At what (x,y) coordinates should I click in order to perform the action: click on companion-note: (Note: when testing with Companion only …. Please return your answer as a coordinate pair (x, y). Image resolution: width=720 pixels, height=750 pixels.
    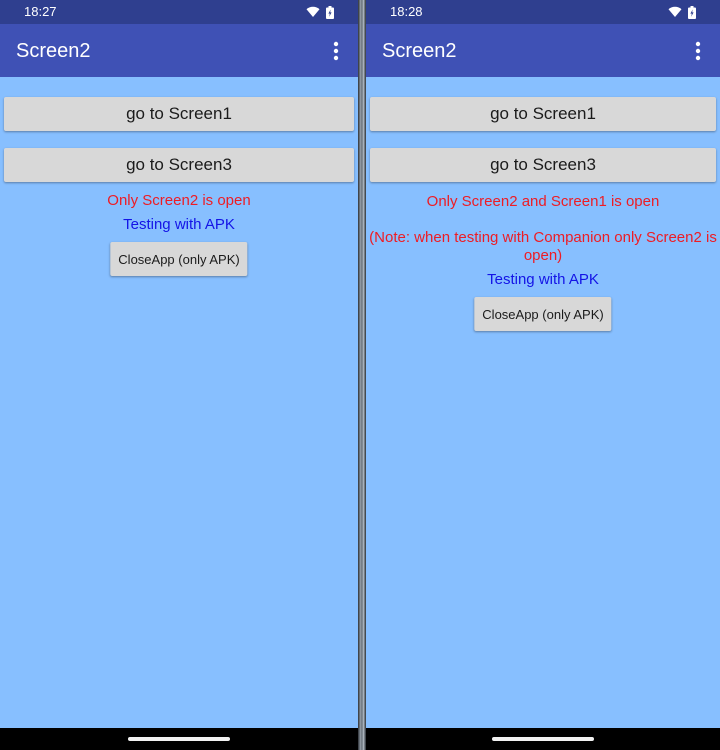
    Looking at the image, I should click on (543, 246).